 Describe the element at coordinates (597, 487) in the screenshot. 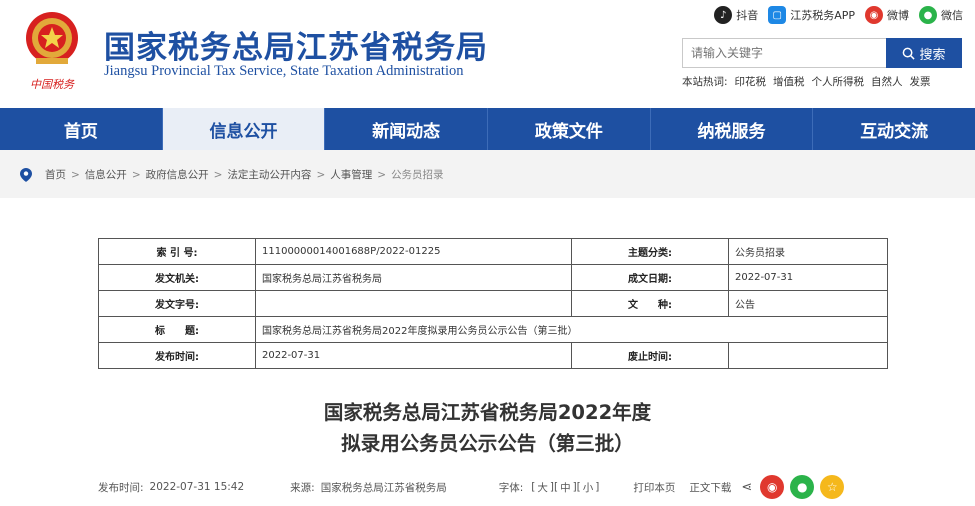

I see `font-size-bracket: ]` at that location.